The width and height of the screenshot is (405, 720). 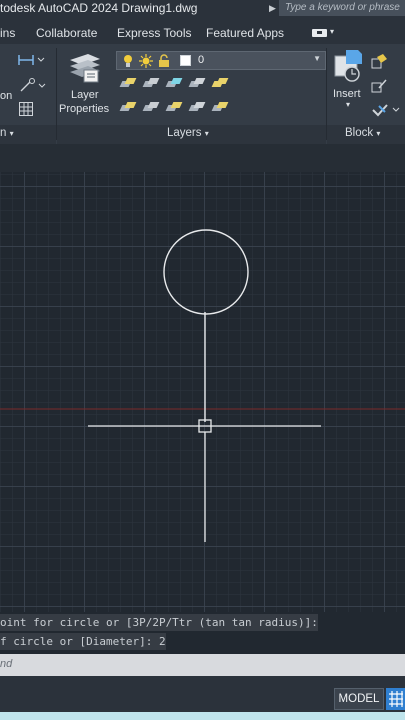 I want to click on layer-isolate-icon, so click(x=151, y=84).